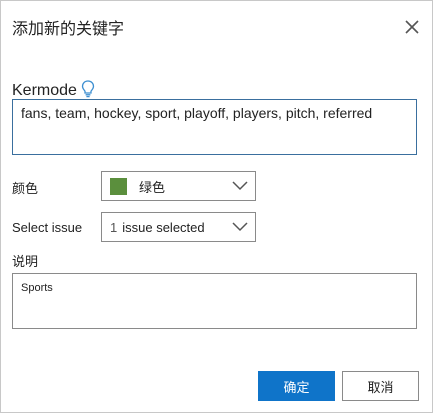 This screenshot has width=433, height=413. I want to click on issue-select-value: issue selected, so click(163, 227).